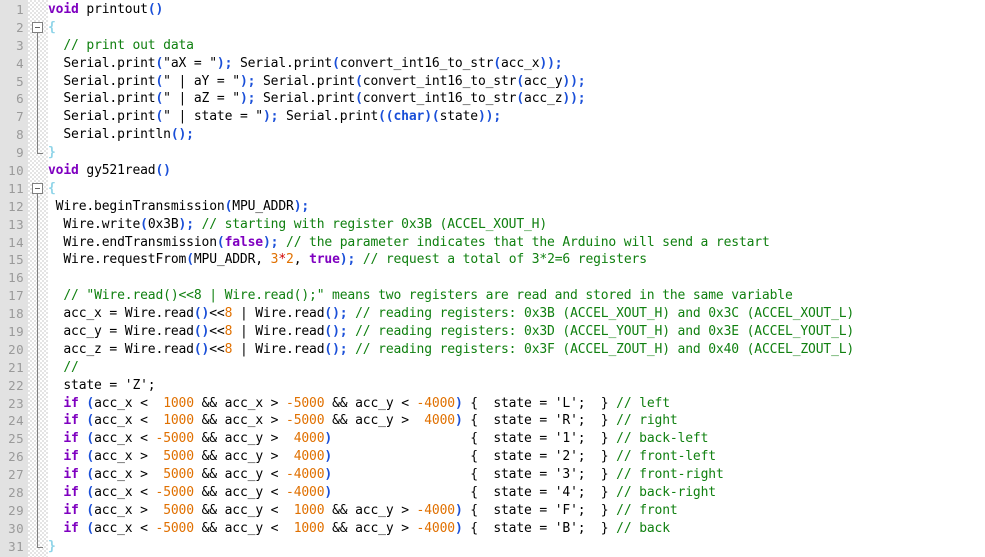 Image resolution: width=985 pixels, height=557 pixels. What do you see at coordinates (20, 153) in the screenshot?
I see `line-number: 9` at bounding box center [20, 153].